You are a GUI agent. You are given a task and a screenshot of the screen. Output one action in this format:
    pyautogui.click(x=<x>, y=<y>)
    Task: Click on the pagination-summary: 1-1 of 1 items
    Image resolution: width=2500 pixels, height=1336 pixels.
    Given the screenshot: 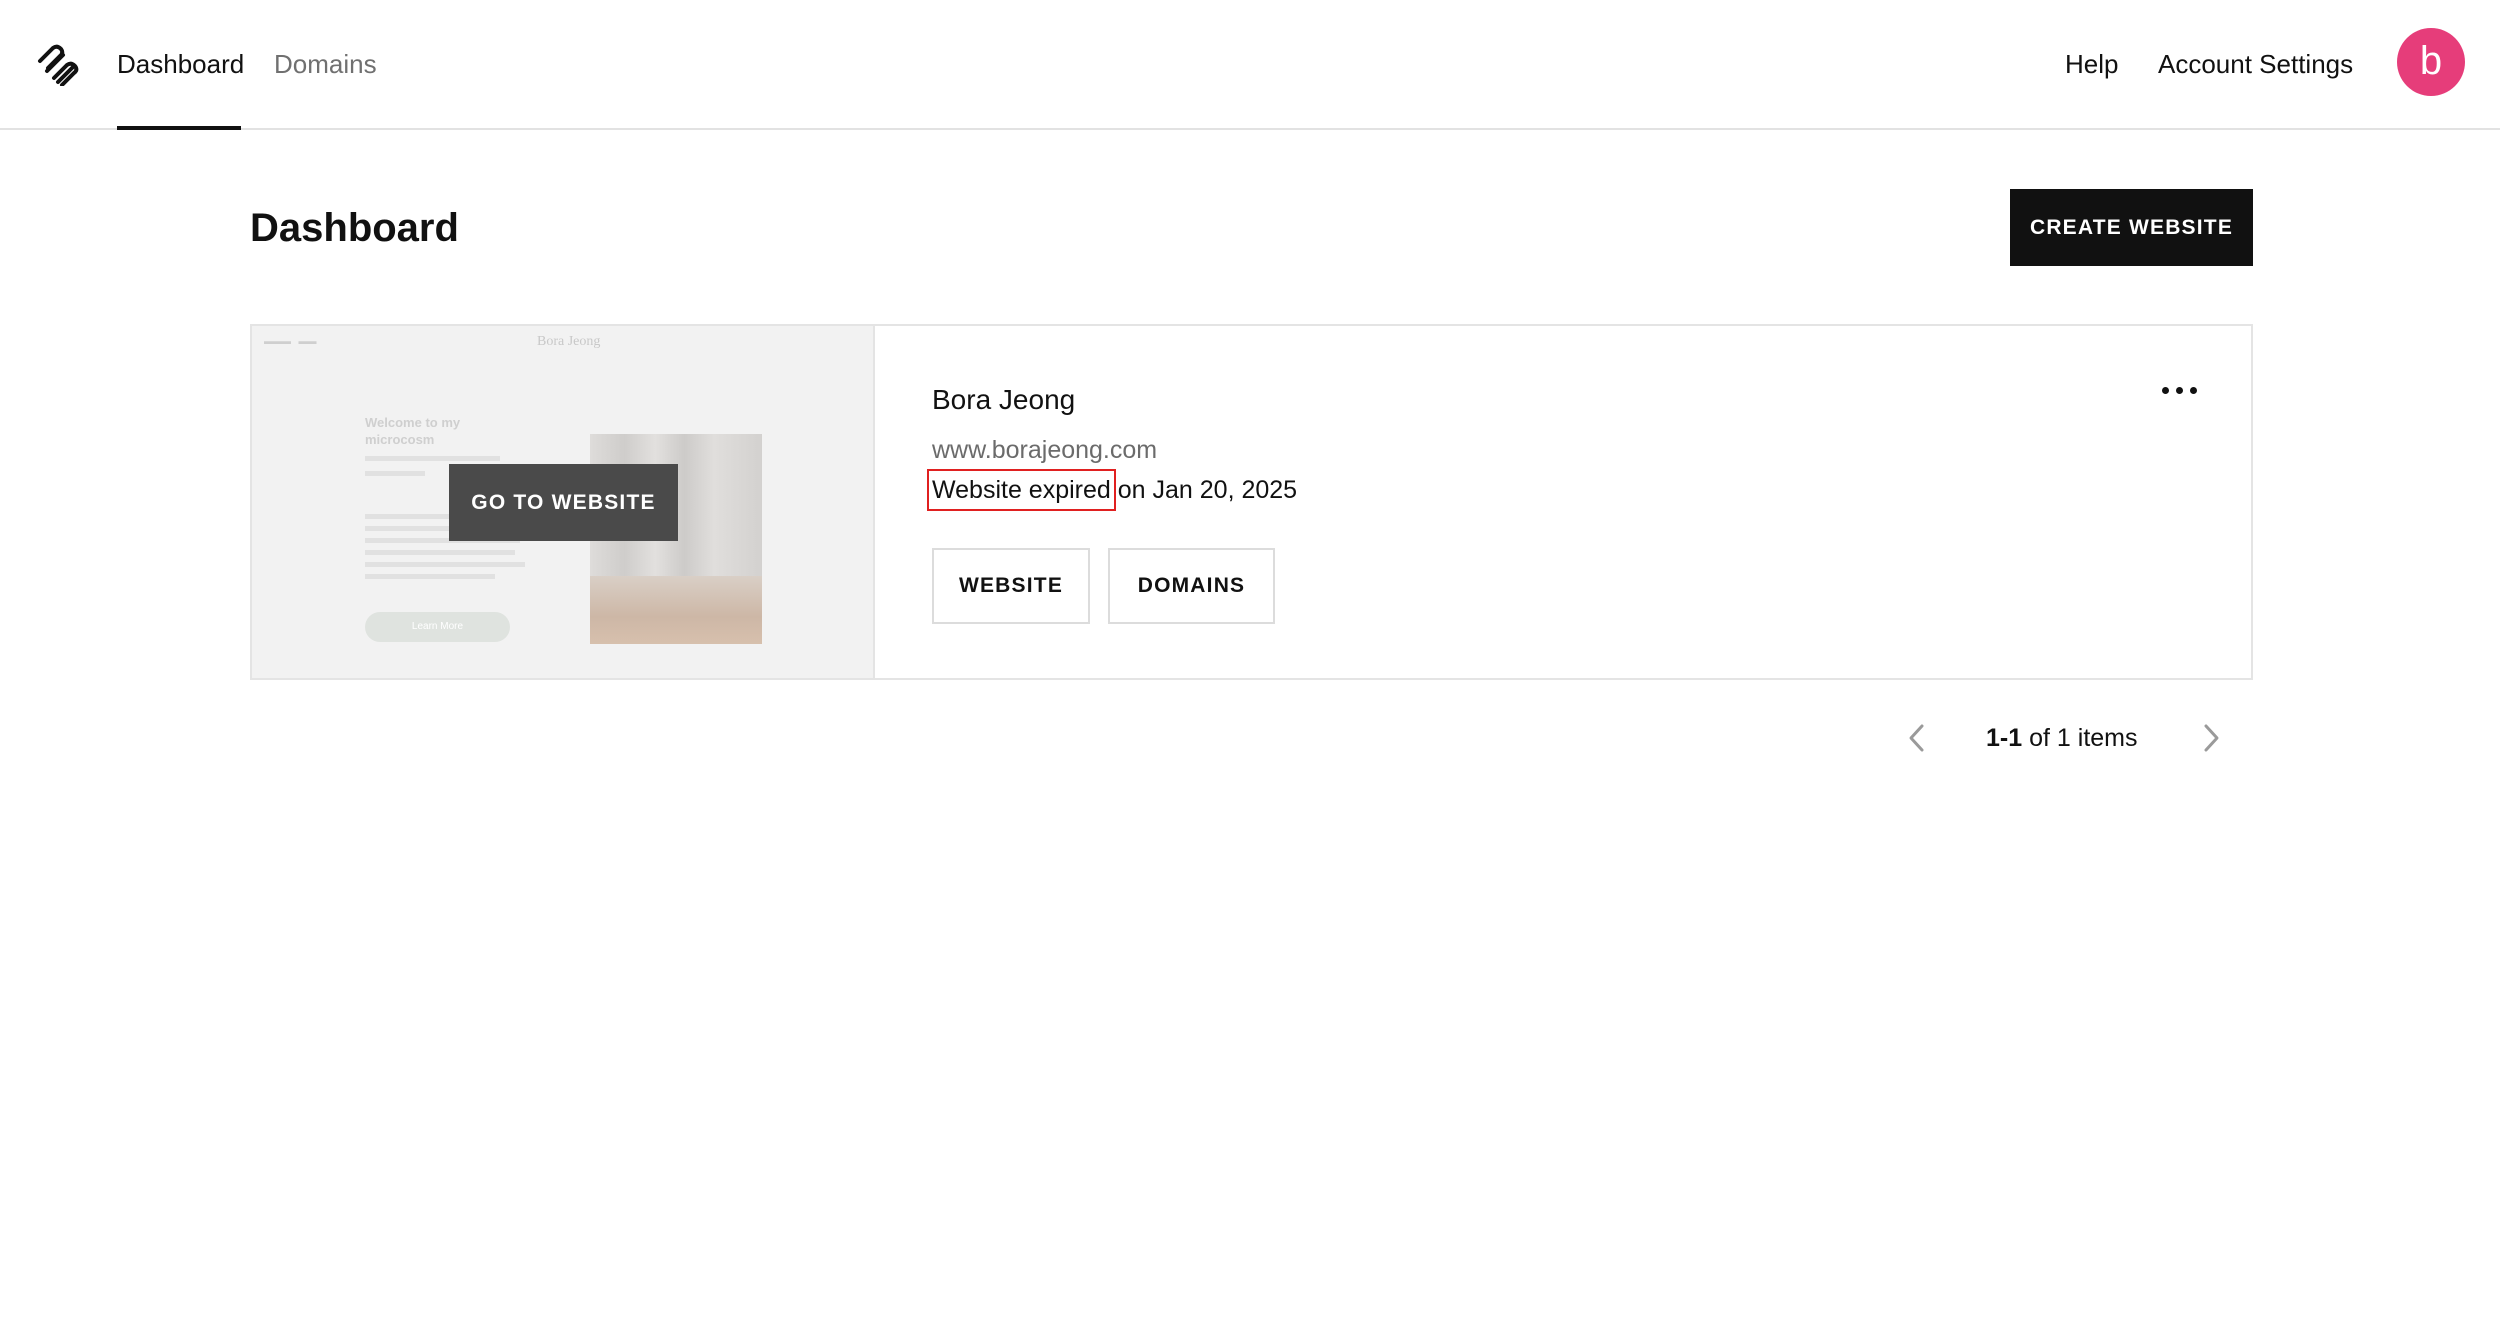 What is the action you would take?
    pyautogui.click(x=2062, y=738)
    